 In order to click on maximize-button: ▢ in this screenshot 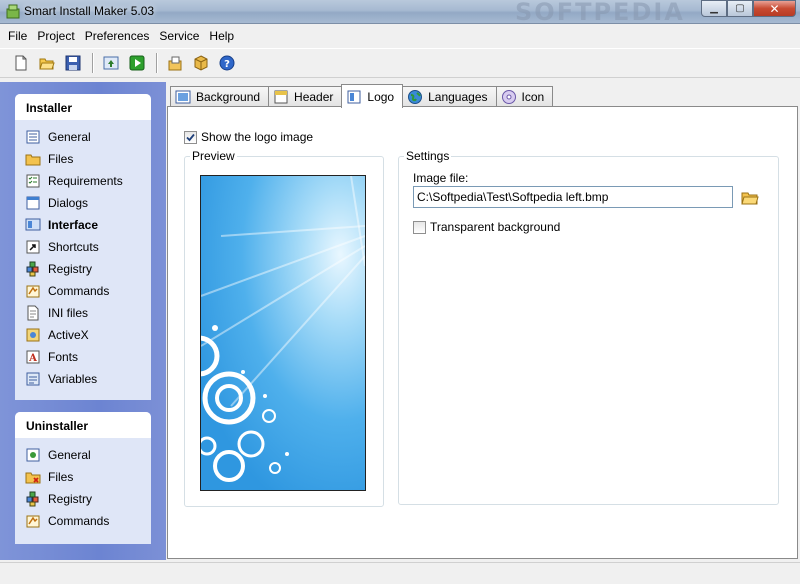, I will do `click(740, 8)`.